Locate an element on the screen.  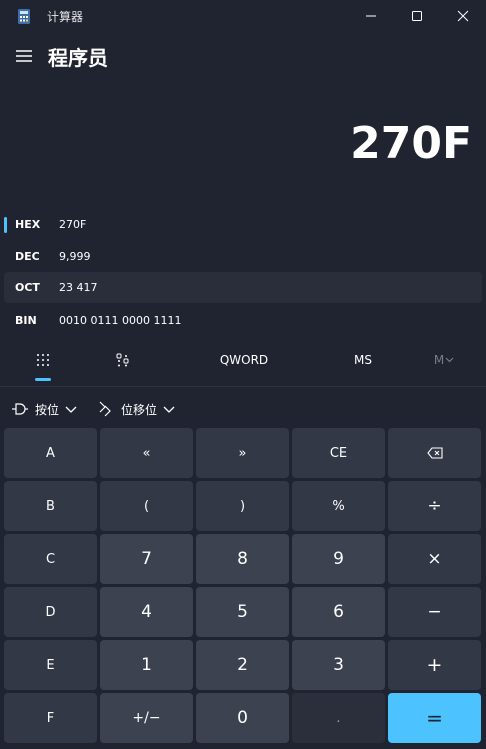
calculator-app-icon is located at coordinates (24, 16).